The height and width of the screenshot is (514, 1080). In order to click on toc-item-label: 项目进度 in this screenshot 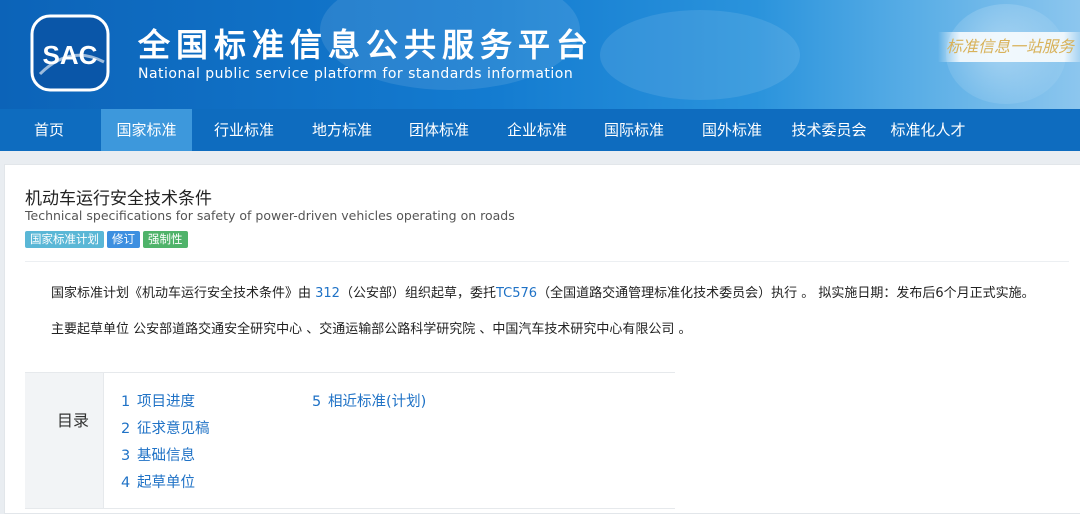, I will do `click(166, 402)`.